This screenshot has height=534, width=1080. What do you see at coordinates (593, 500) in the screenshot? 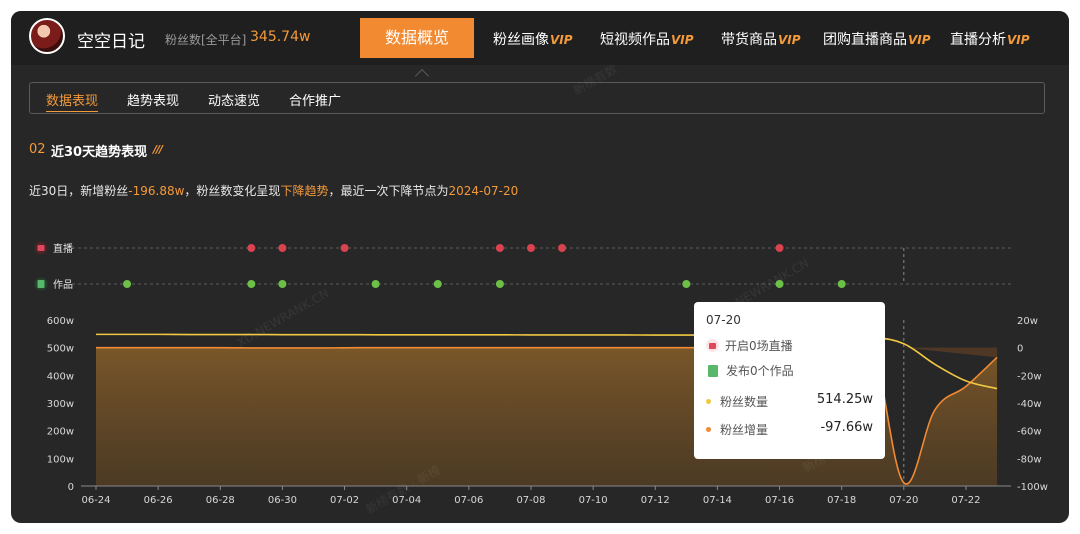
I see `x-axis-tick-label: 07-10` at bounding box center [593, 500].